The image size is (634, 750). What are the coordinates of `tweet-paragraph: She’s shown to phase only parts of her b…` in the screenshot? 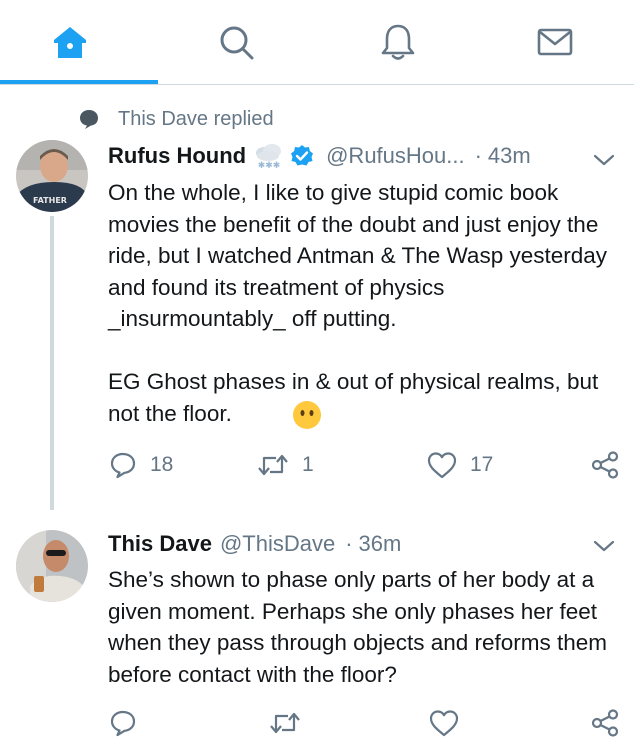 It's located at (358, 627).